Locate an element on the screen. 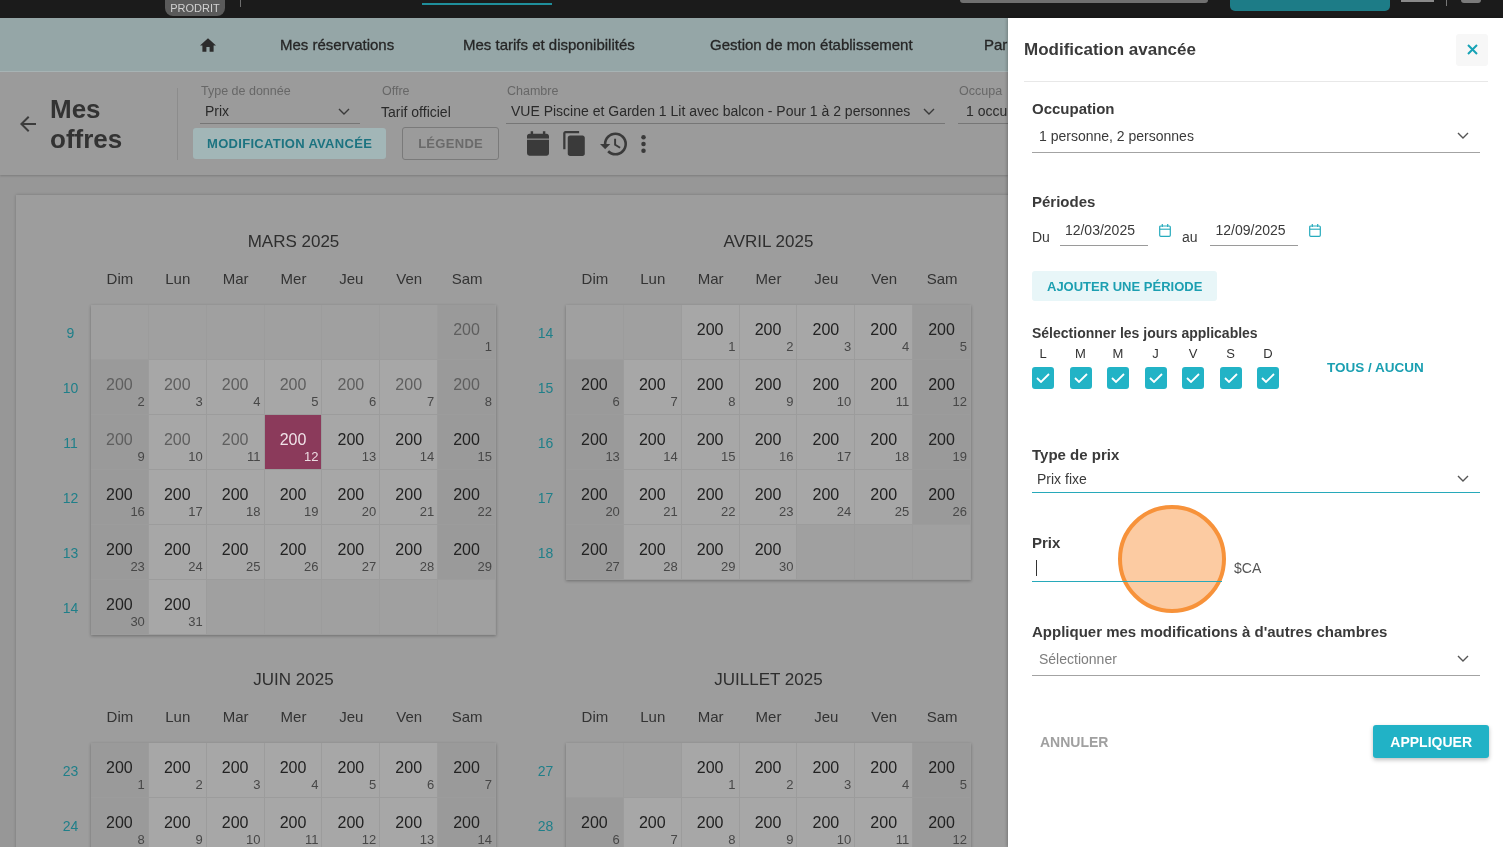 The width and height of the screenshot is (1503, 847). nav-link: Mes tarifs et disponibilités is located at coordinates (549, 44).